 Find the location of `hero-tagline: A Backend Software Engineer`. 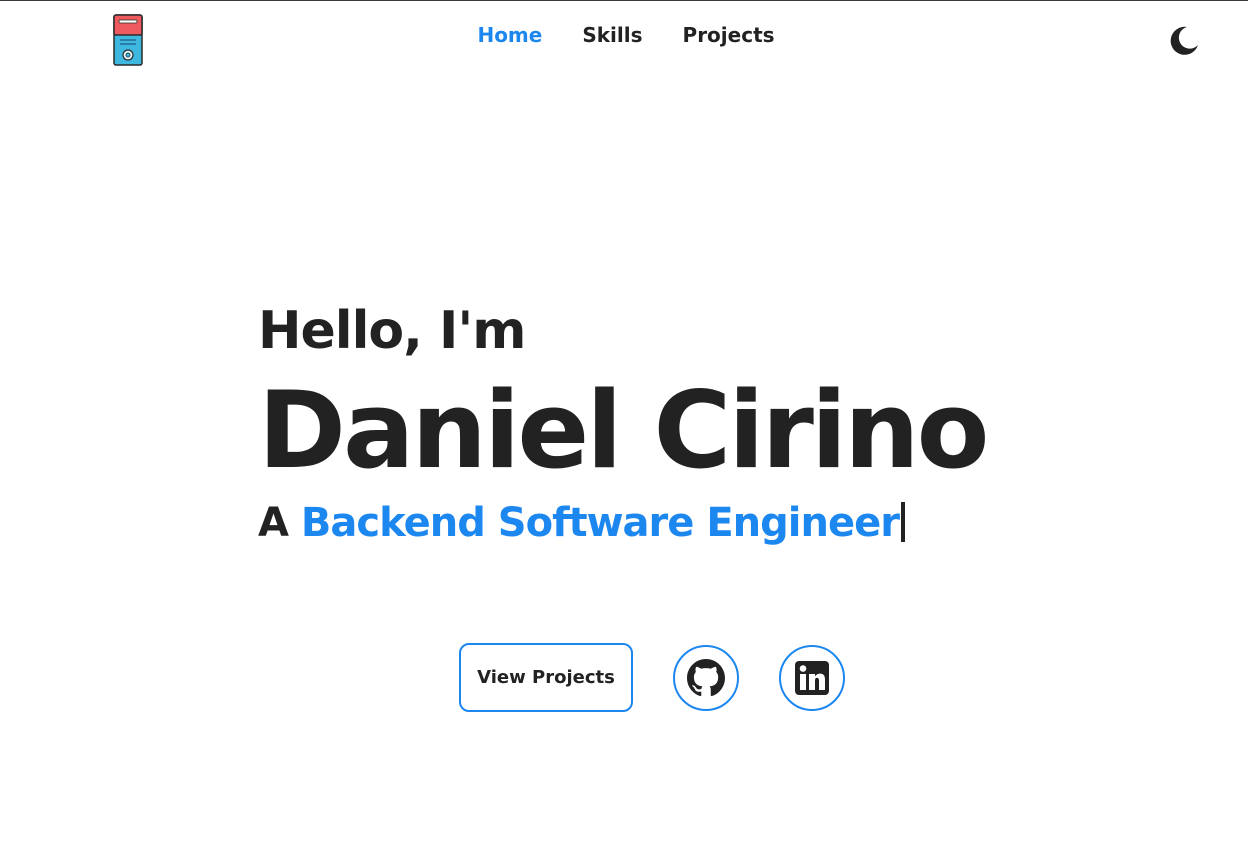

hero-tagline: A Backend Software Engineer is located at coordinates (622, 523).